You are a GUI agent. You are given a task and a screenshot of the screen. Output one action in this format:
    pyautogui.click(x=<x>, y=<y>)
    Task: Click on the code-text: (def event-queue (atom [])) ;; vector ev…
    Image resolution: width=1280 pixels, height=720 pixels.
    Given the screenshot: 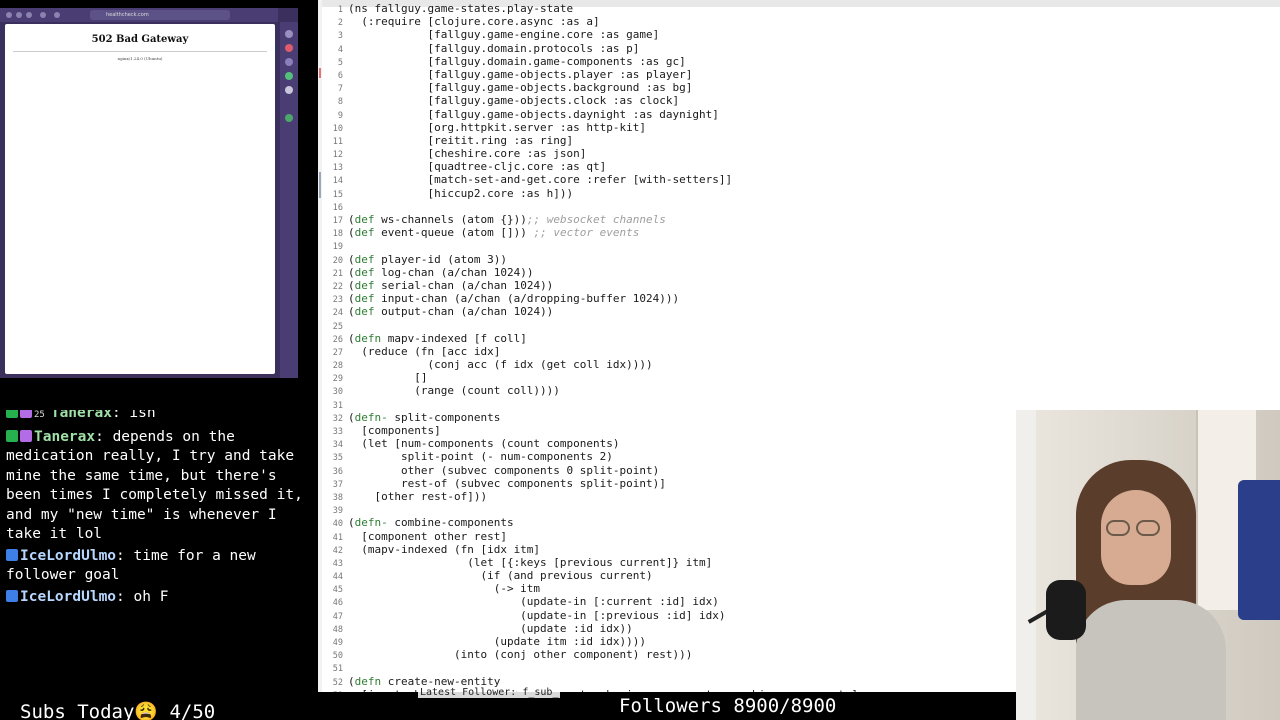 What is the action you would take?
    pyautogui.click(x=494, y=233)
    